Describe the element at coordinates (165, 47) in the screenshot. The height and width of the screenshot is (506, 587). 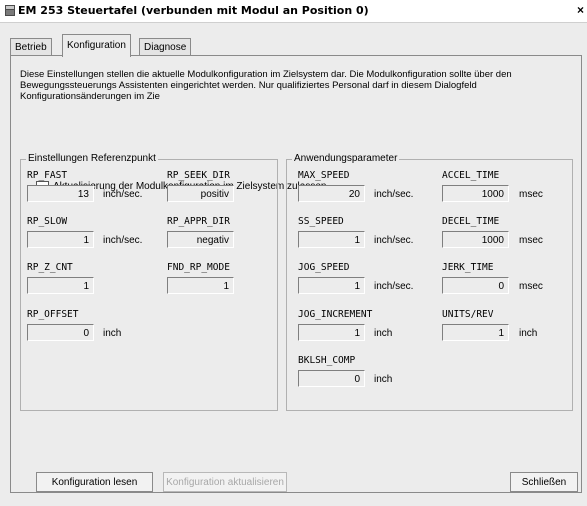
I see `tab-diagnose: Diagnose` at that location.